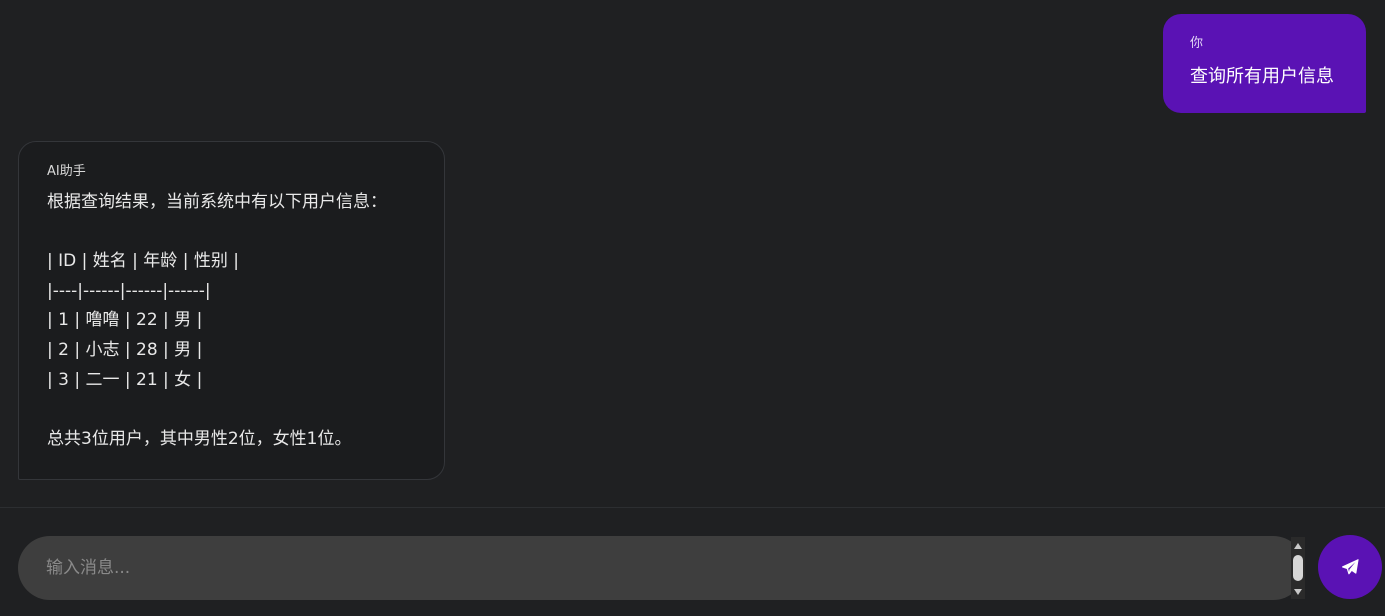 This screenshot has height=616, width=1385. What do you see at coordinates (1264, 63) in the screenshot?
I see `user-message-bubble: 你 查询所有用户信息` at bounding box center [1264, 63].